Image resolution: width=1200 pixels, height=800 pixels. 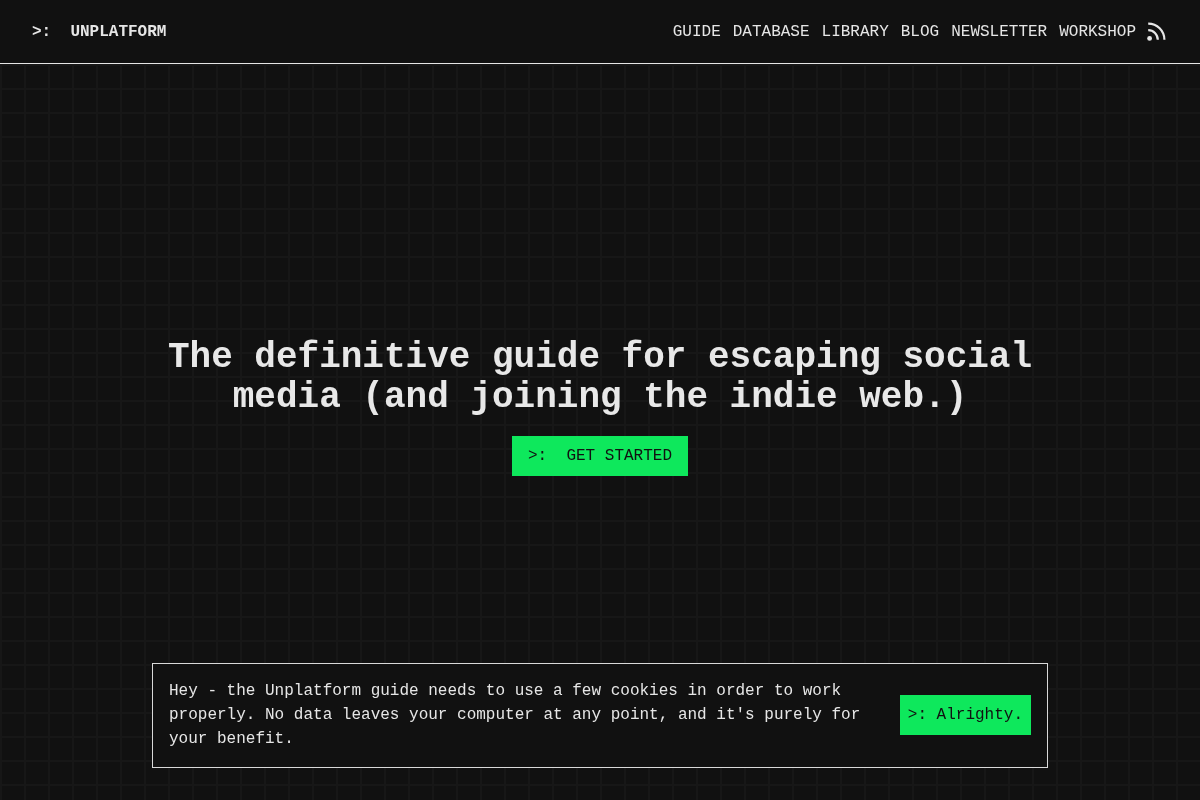 I want to click on site-logo: >: UNPLATFORM, so click(x=99, y=31).